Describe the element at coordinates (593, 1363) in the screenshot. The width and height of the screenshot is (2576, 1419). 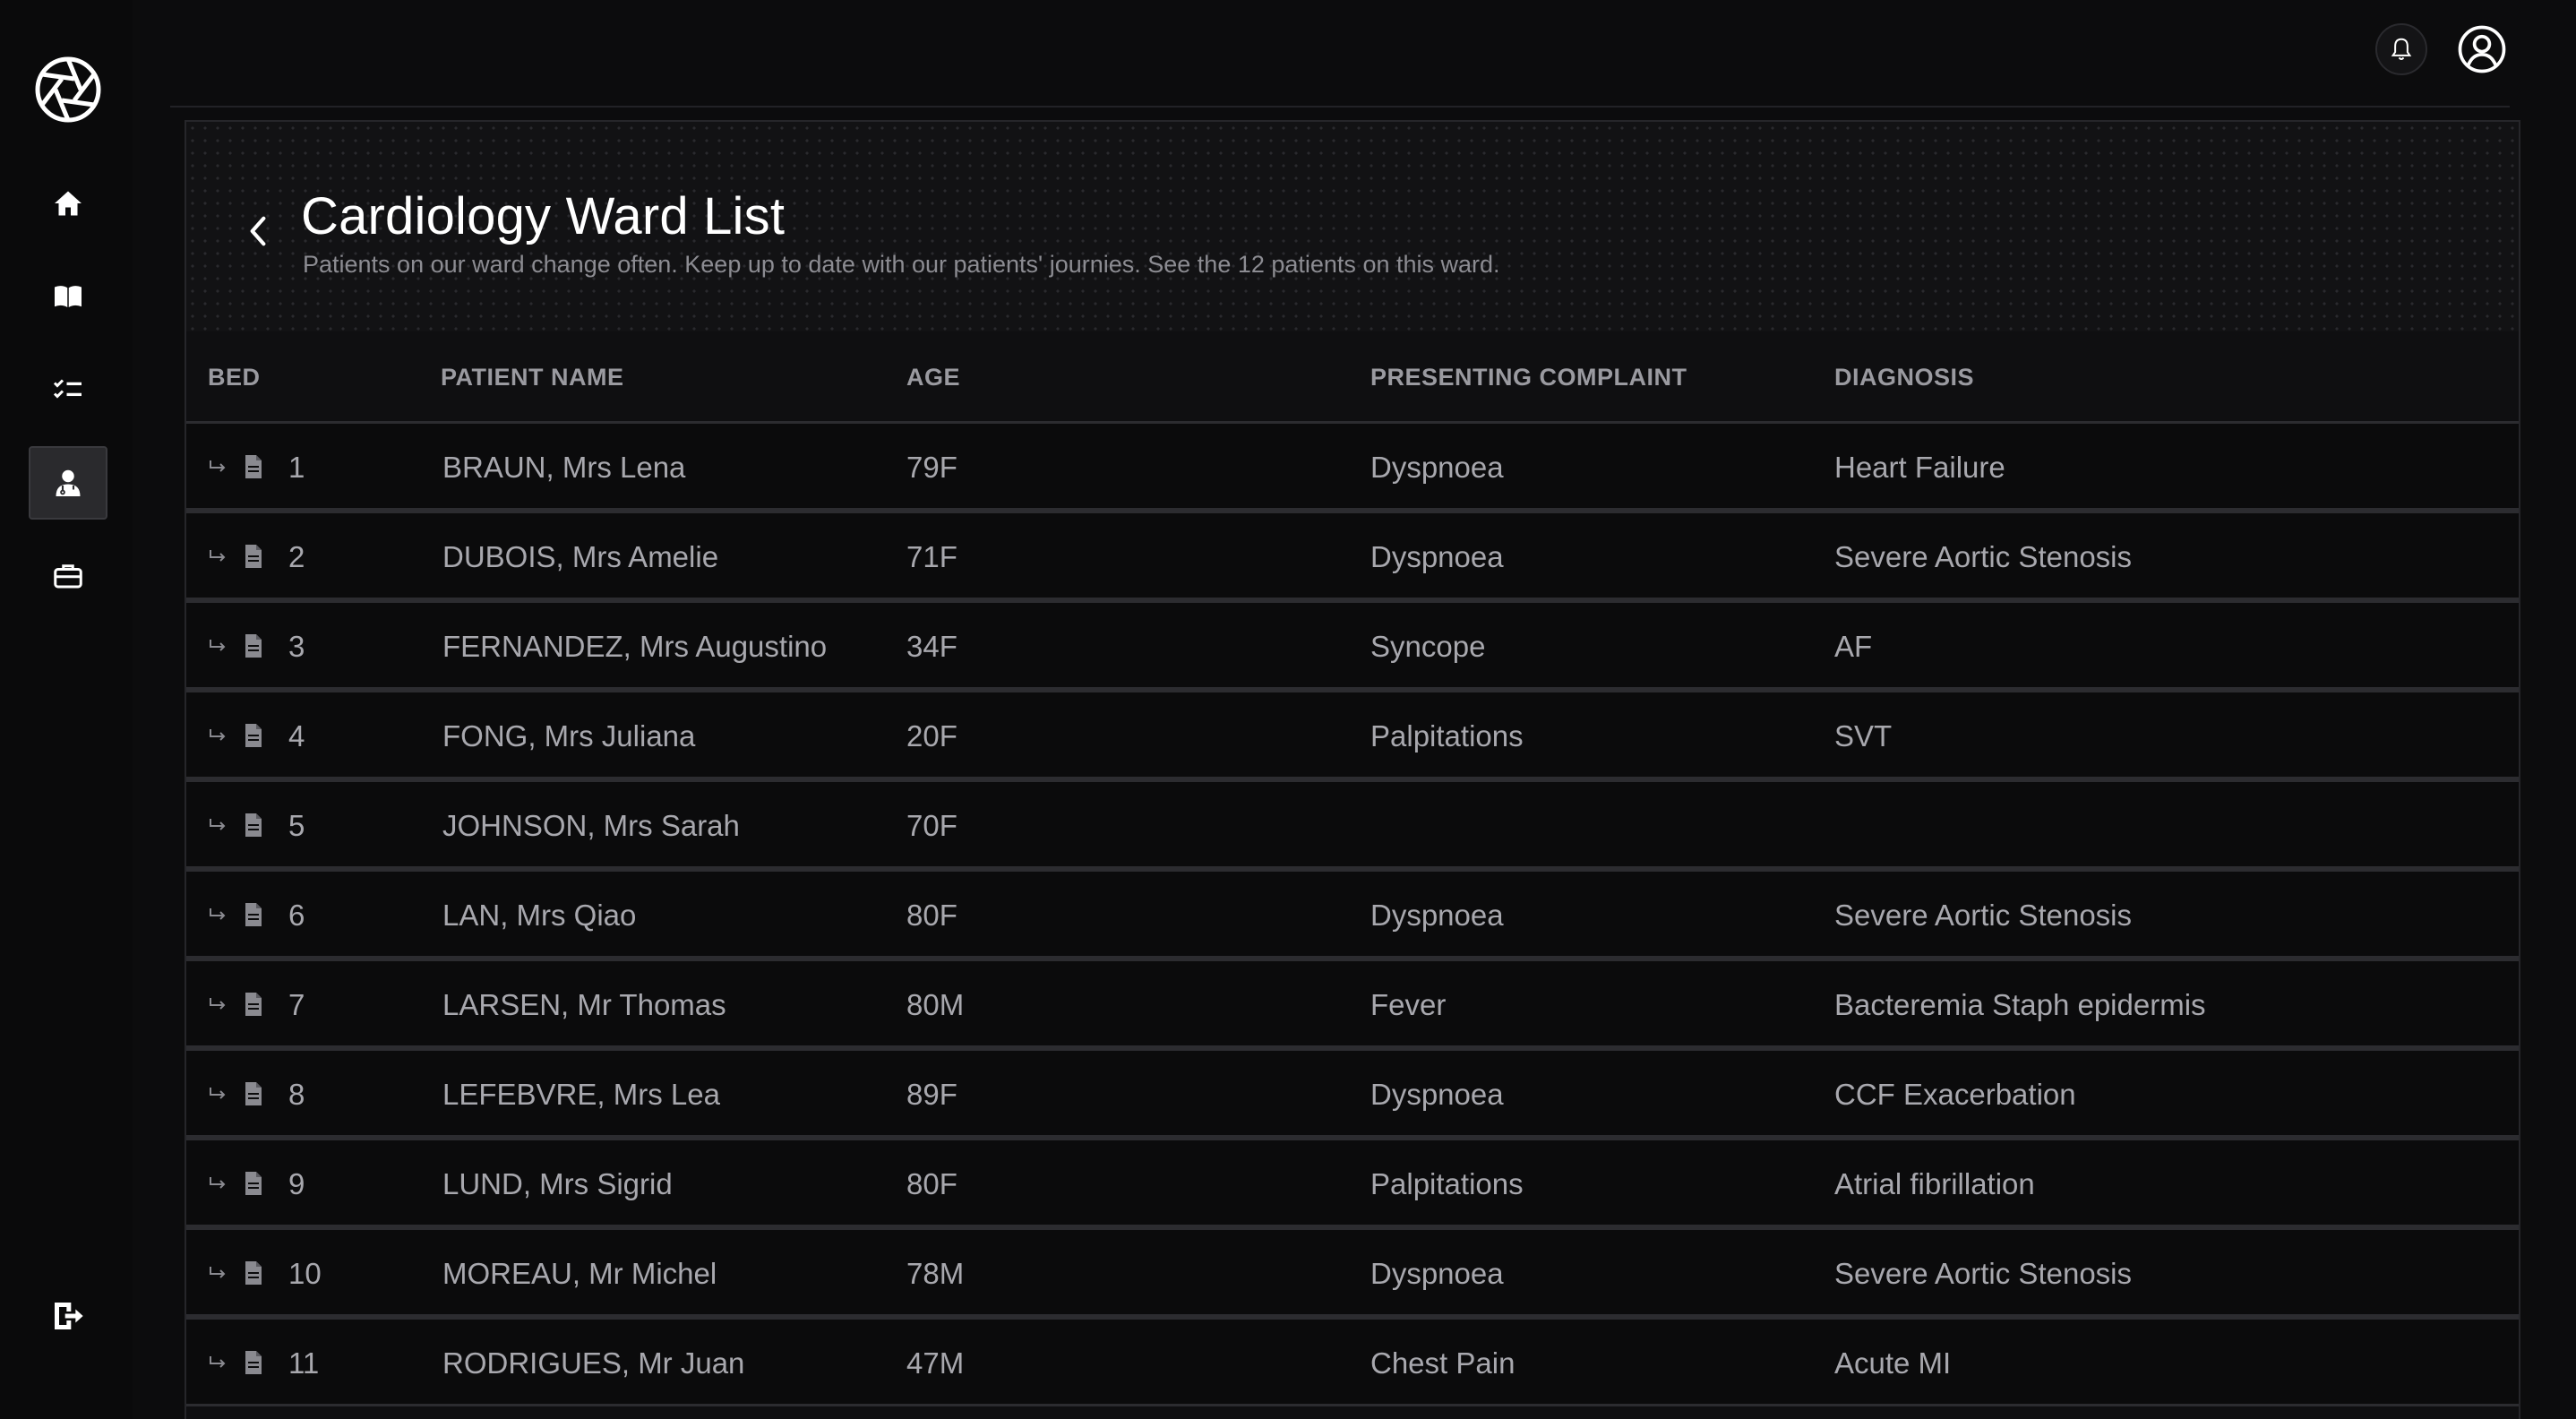
I see `patient-name: RODRIGUES, Mr Juan` at that location.